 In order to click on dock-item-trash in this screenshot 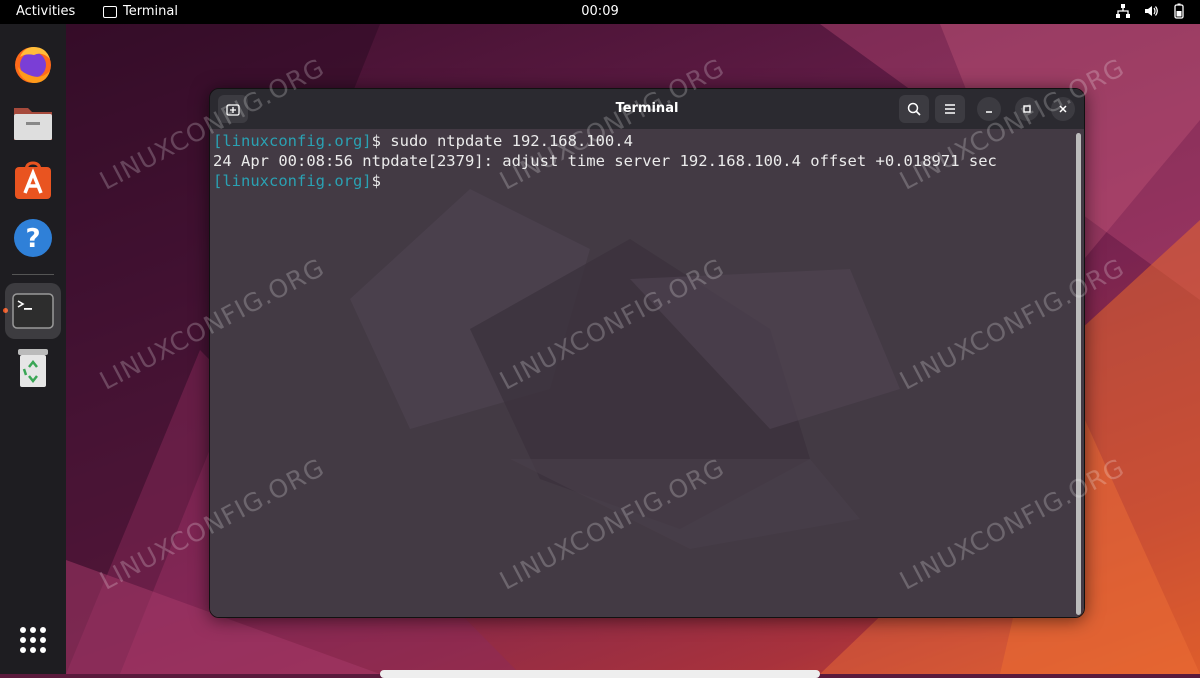, I will do `click(33, 368)`.